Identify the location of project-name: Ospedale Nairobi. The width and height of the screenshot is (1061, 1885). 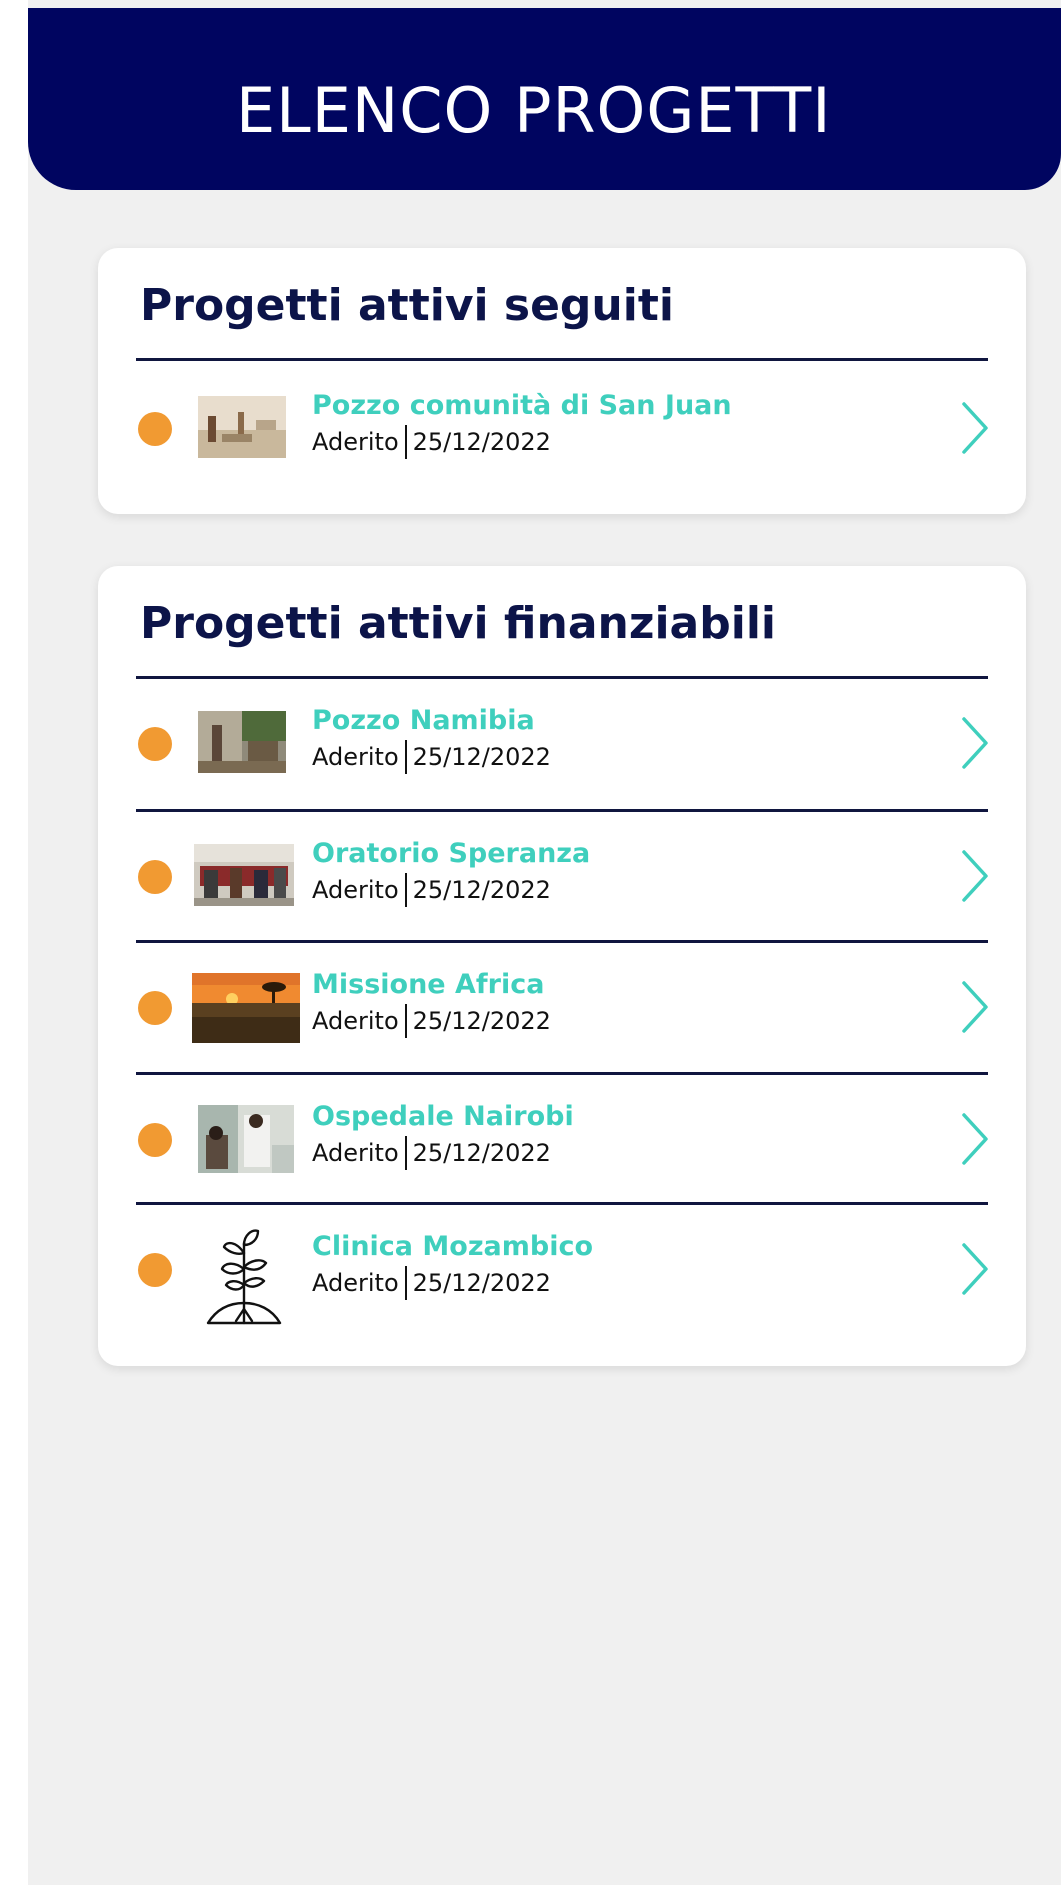
(443, 1116).